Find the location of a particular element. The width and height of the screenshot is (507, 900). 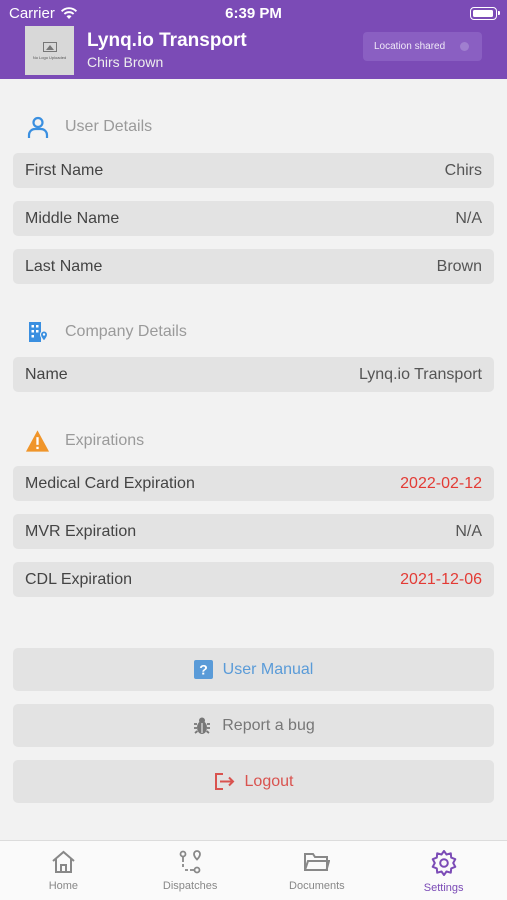

row-label: Medical Card Expiration is located at coordinates (110, 483).